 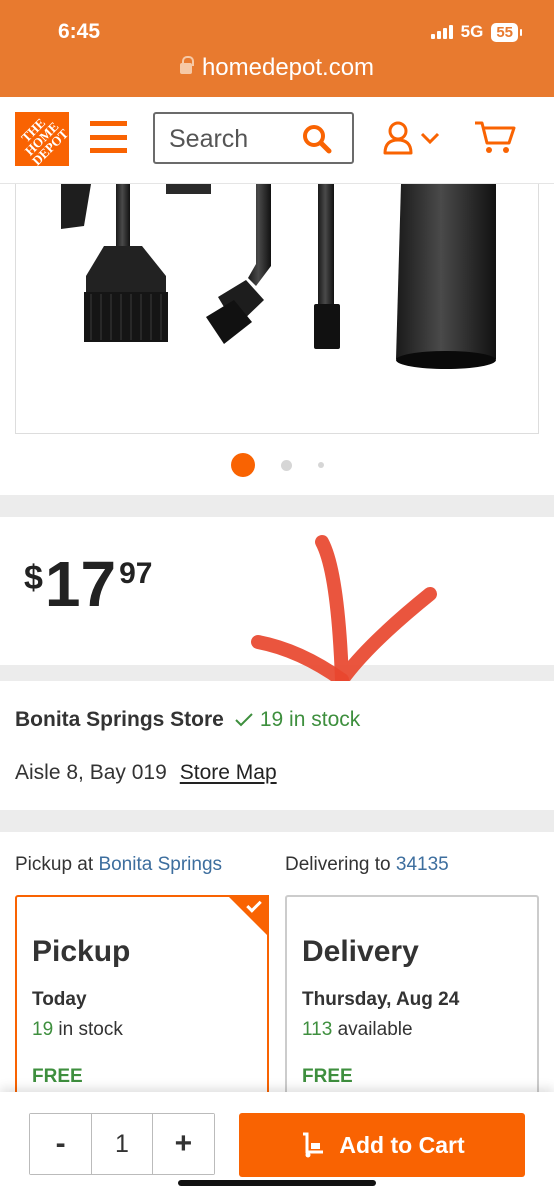 What do you see at coordinates (90, 1029) in the screenshot?
I see `option-count-suffix: in stock` at bounding box center [90, 1029].